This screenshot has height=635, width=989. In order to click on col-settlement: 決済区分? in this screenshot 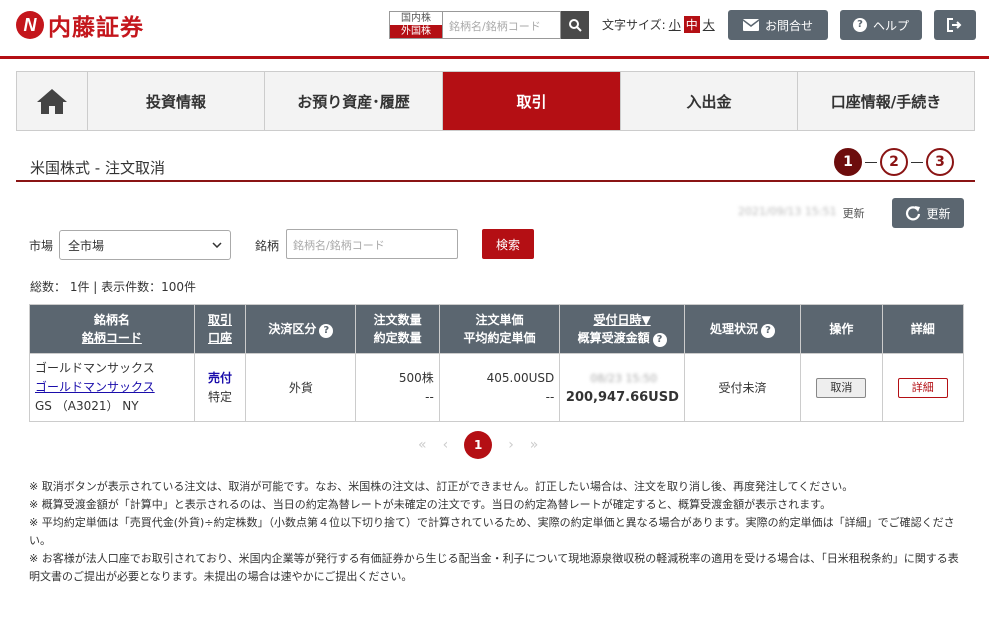, I will do `click(301, 329)`.